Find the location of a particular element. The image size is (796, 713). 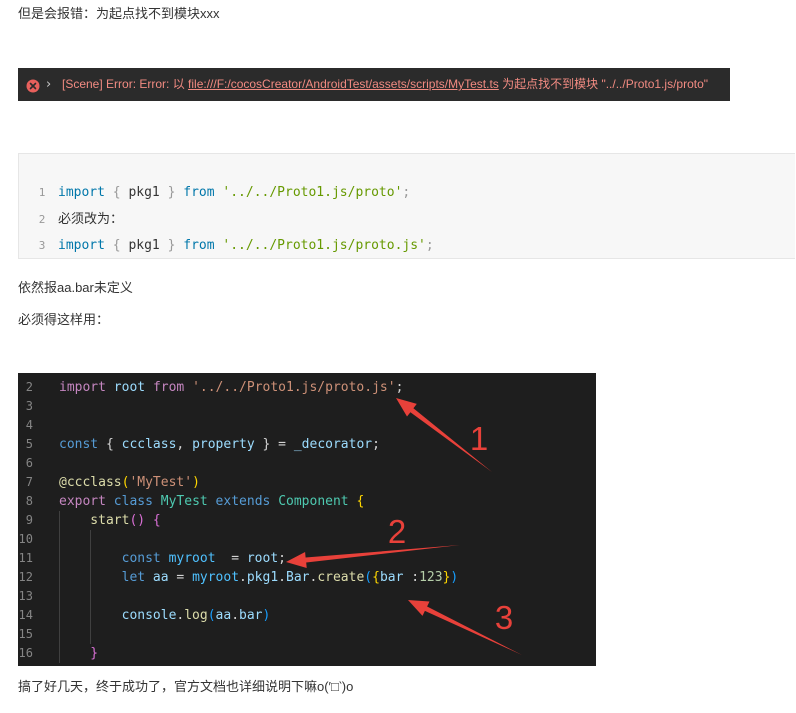

error-message-suffix: 为起点找不到模块 "../../Proto1.js/proto" is located at coordinates (603, 84).